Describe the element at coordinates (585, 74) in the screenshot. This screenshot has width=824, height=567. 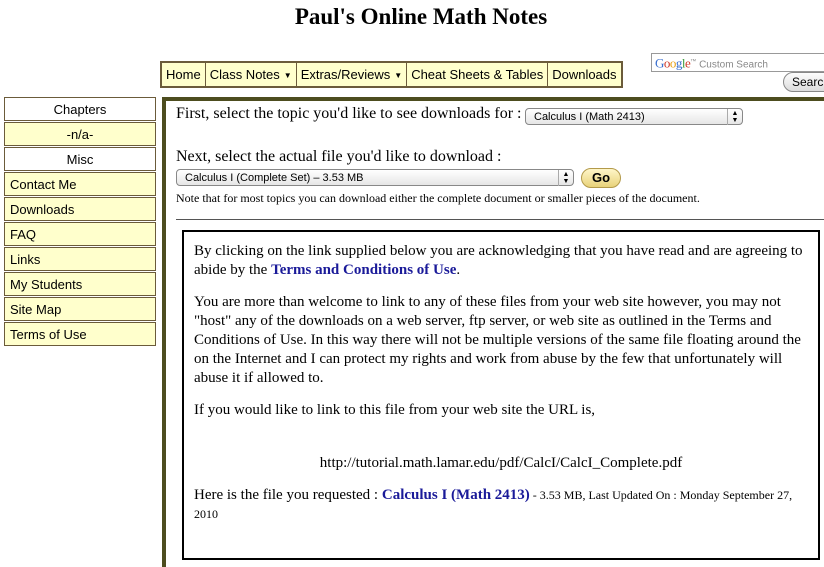
I see `nav-downloads: Downloads` at that location.